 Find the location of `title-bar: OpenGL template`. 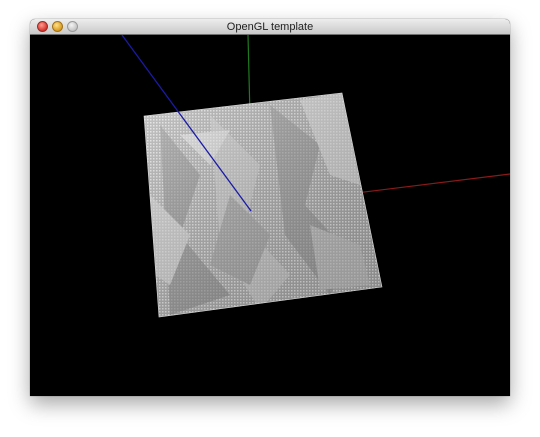

title-bar: OpenGL template is located at coordinates (270, 27).